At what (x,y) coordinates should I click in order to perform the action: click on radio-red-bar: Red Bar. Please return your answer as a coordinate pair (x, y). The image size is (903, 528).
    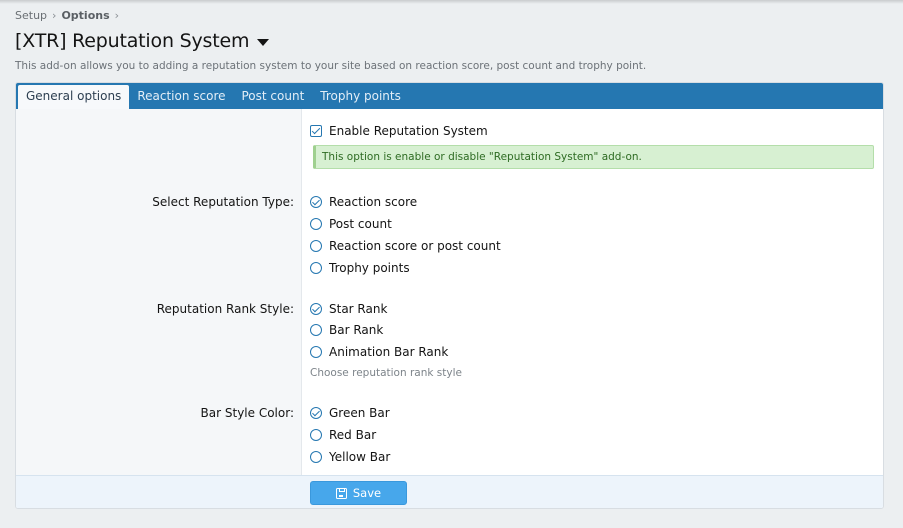
    Looking at the image, I should click on (343, 435).